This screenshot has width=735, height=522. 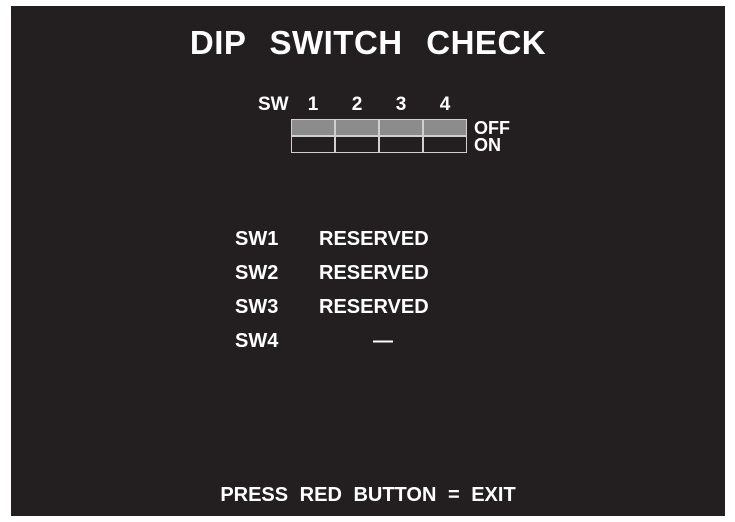 I want to click on switch-1-off-cell, so click(x=313, y=127).